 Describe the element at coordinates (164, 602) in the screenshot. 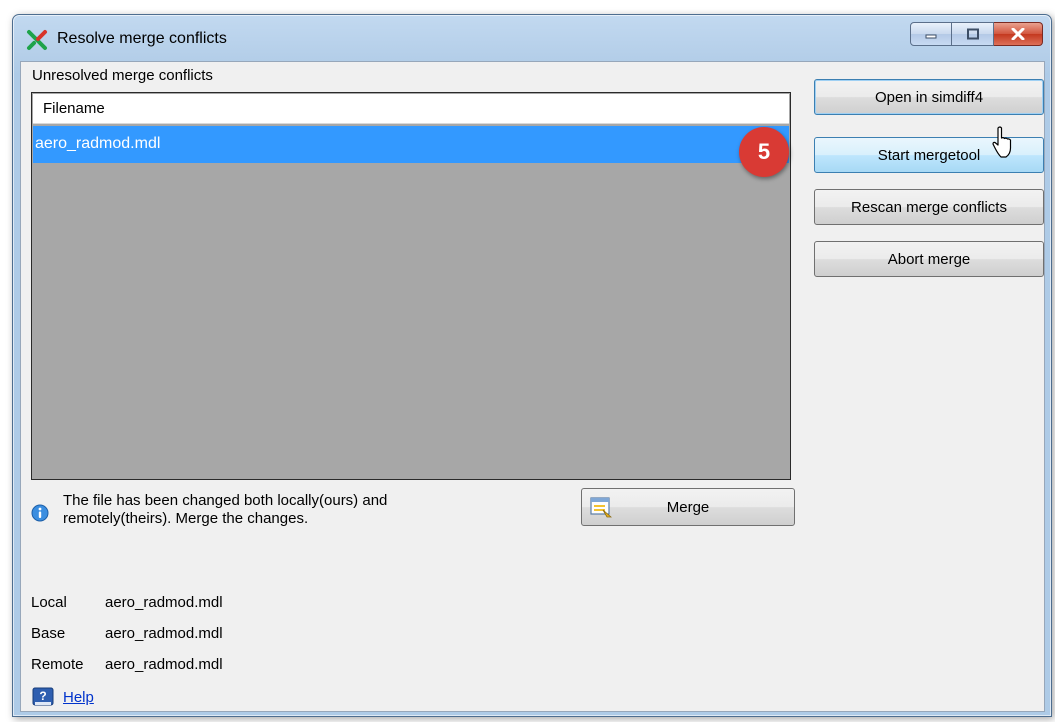

I see `local-value: aero_radmod.mdl` at that location.